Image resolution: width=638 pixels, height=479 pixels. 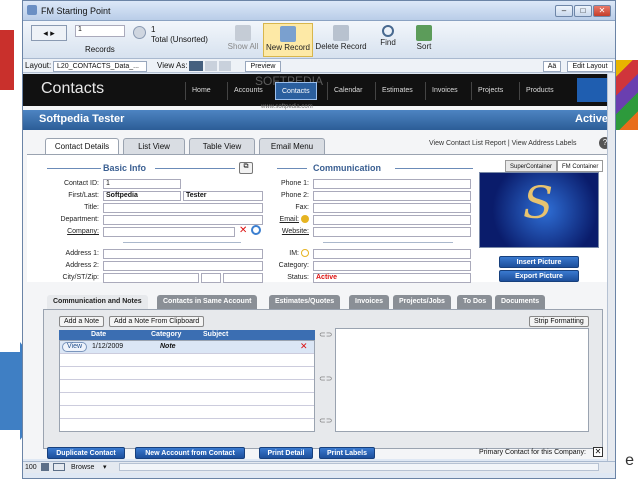 What do you see at coordinates (243, 40) in the screenshot?
I see `show-all-button: Show All` at bounding box center [243, 40].